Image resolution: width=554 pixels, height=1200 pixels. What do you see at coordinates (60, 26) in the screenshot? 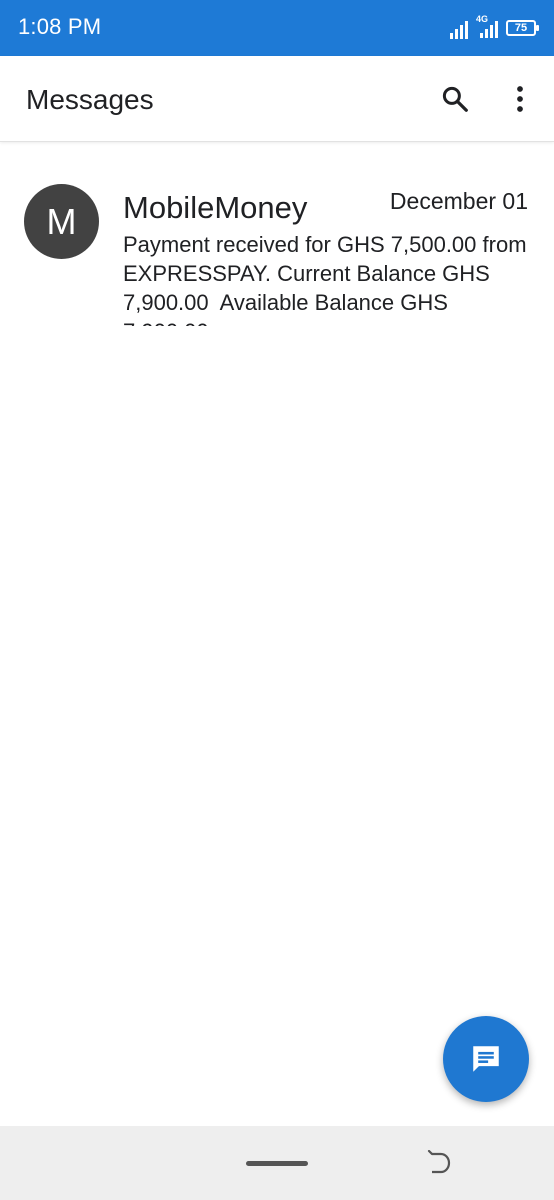
I see `status-time: 1:08 PM` at bounding box center [60, 26].